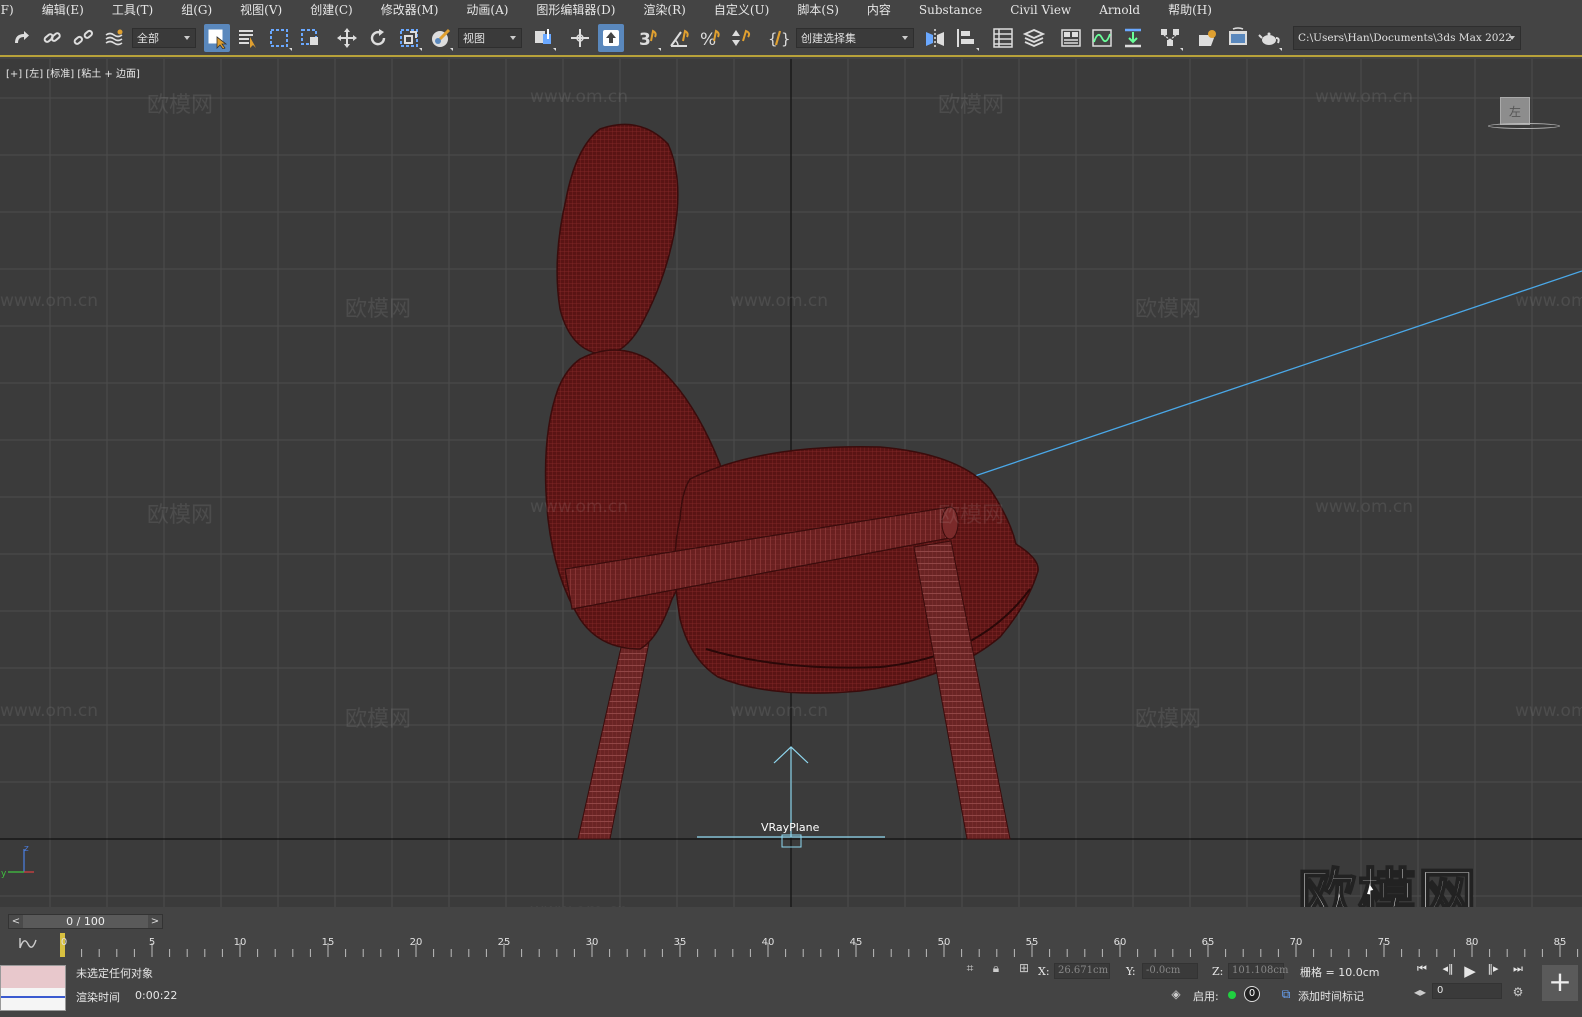 This screenshot has height=1017, width=1582. Describe the element at coordinates (1340, 972) in the screenshot. I see `grid-spacing: 栅格 = 10.0cm` at that location.